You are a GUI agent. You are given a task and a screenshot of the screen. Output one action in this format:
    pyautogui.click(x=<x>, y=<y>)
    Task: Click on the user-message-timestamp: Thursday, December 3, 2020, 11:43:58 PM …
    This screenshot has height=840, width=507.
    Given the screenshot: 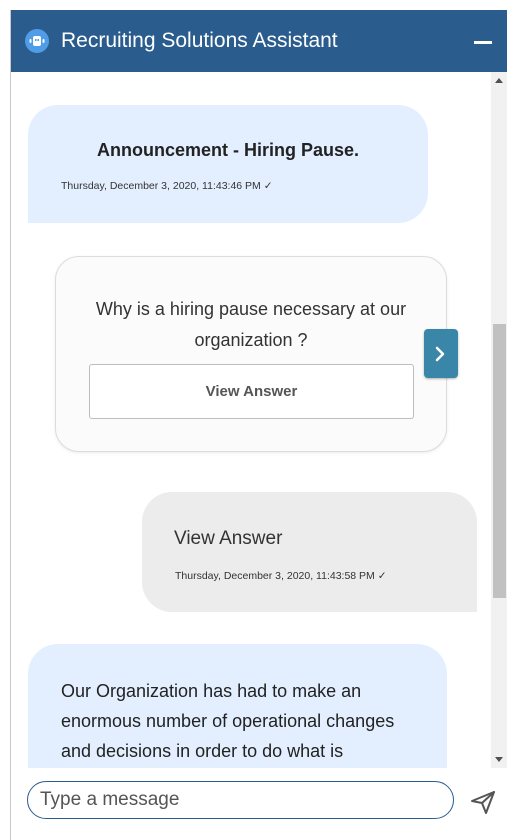 What is the action you would take?
    pyautogui.click(x=281, y=576)
    